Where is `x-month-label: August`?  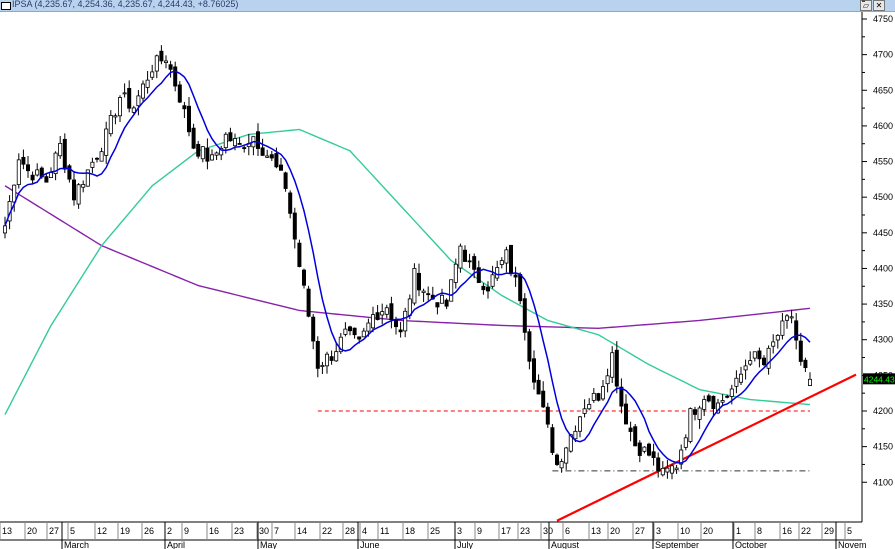
x-month-label: August is located at coordinates (565, 544).